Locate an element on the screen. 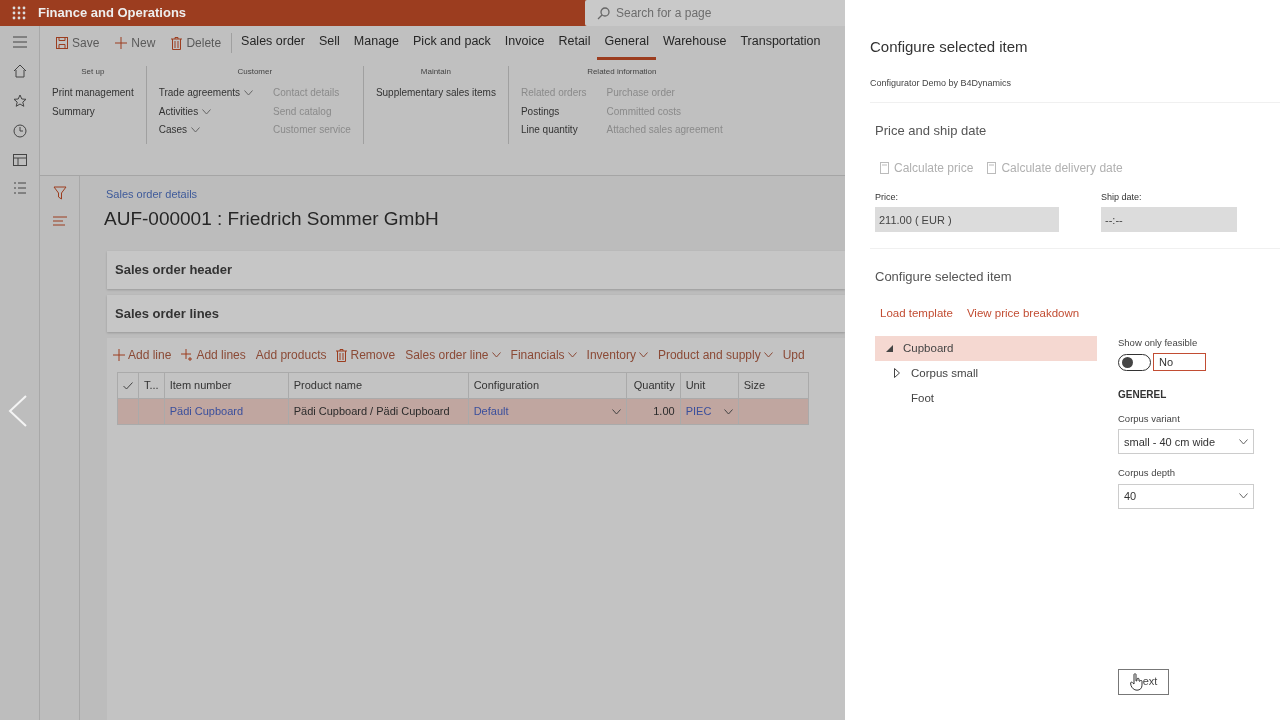  toolbar-button: Financials is located at coordinates (543, 355).